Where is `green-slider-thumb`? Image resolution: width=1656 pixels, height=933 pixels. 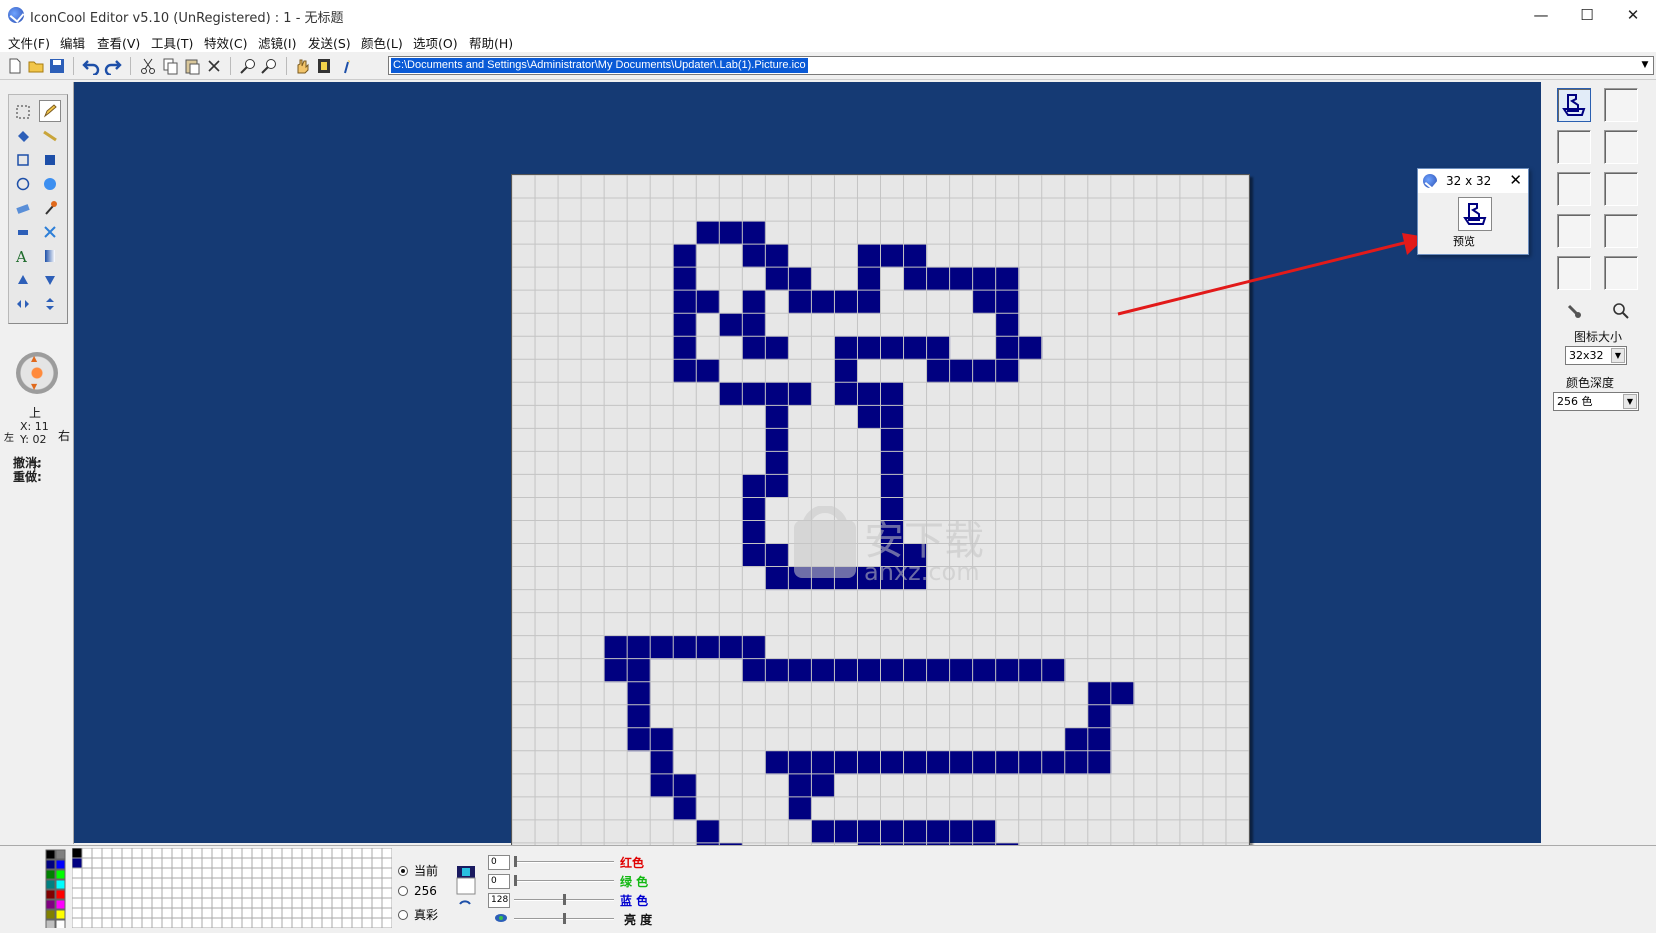
green-slider-thumb is located at coordinates (515, 880).